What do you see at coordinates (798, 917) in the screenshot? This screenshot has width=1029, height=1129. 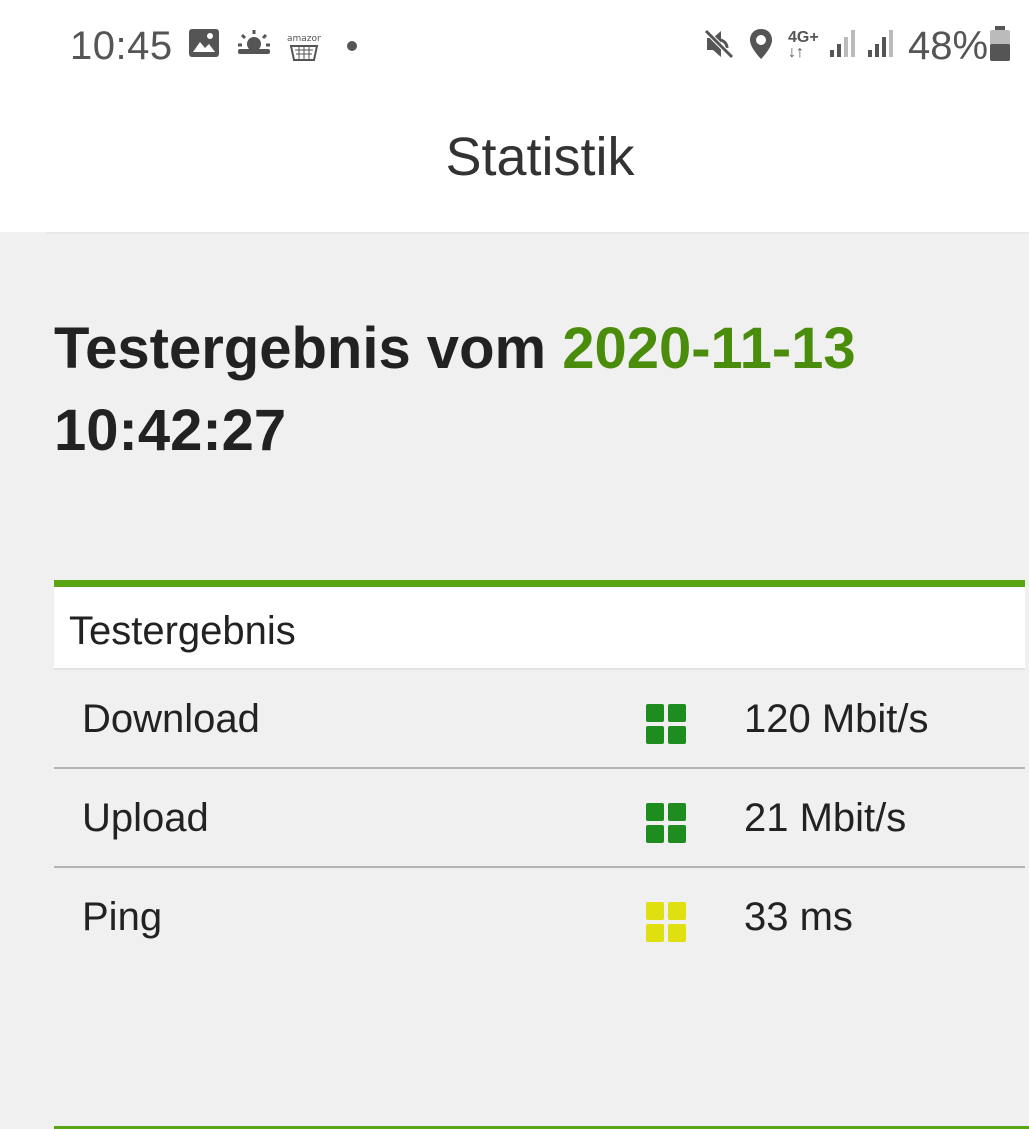 I see `row-value: 33 ms` at bounding box center [798, 917].